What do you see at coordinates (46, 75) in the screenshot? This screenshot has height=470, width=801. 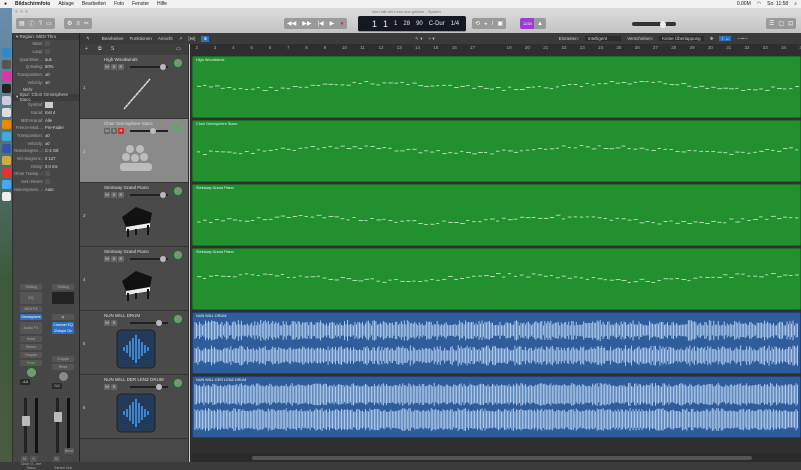 I see `inspector-row: Transposition: ±0` at bounding box center [46, 75].